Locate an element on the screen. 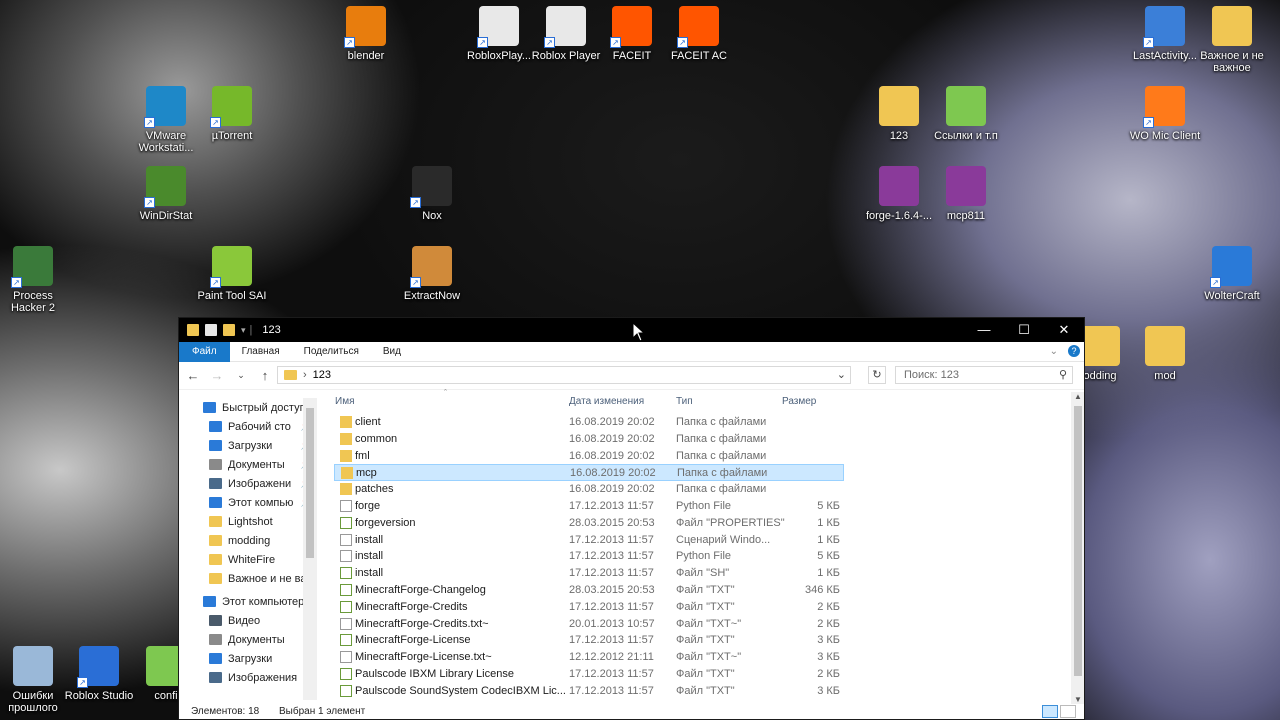 This screenshot has width=1280, height=720. file-row: client 16.08.2019 20:02 Папка с файлами is located at coordinates (589, 422).